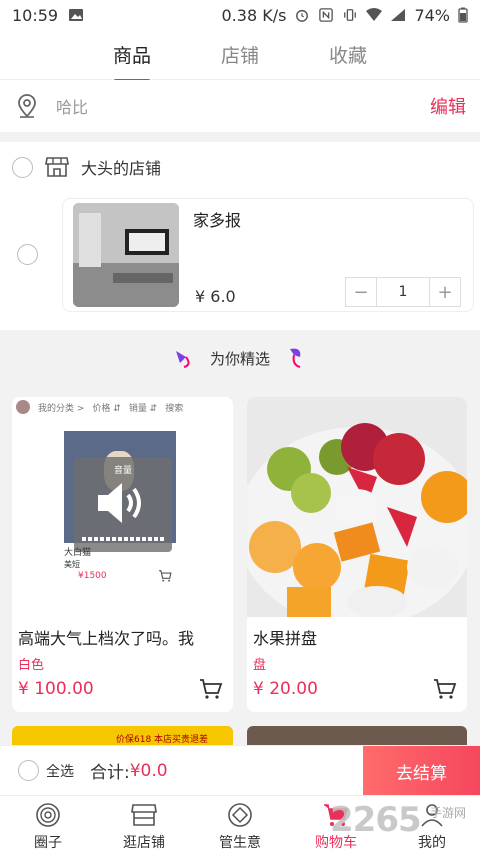 The image size is (480, 853). I want to click on vibrate-icon, so click(350, 15).